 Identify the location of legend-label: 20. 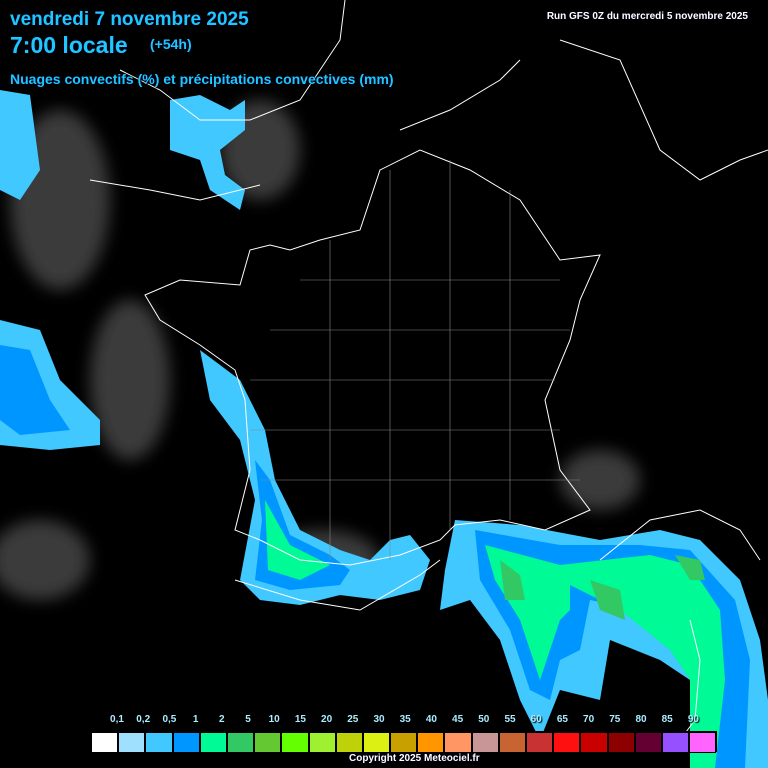
(327, 719).